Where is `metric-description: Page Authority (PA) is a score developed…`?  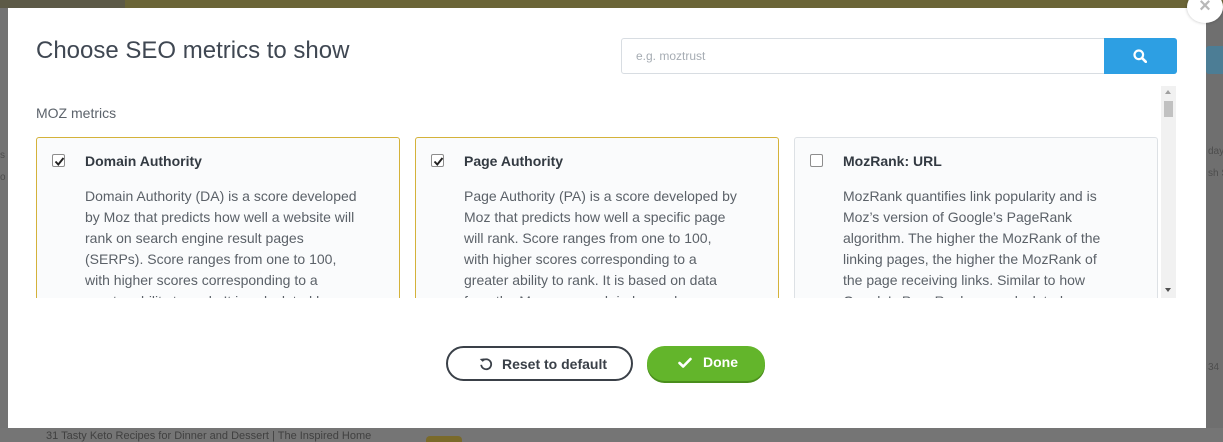
metric-description: Page Authority (PA) is a score developed… is located at coordinates (600, 243).